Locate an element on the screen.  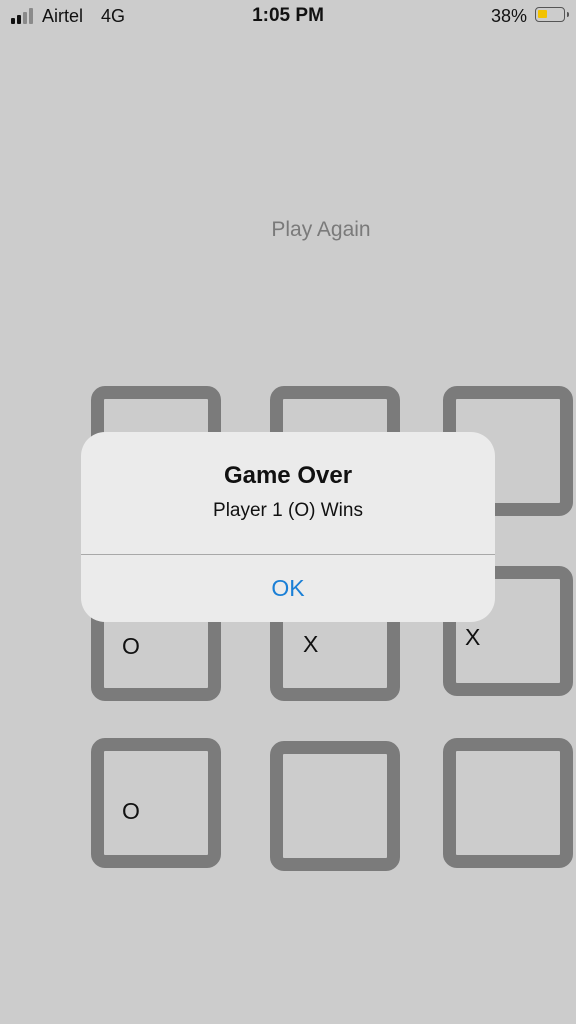
alert-message: Player 1 (O) Wins is located at coordinates (288, 510).